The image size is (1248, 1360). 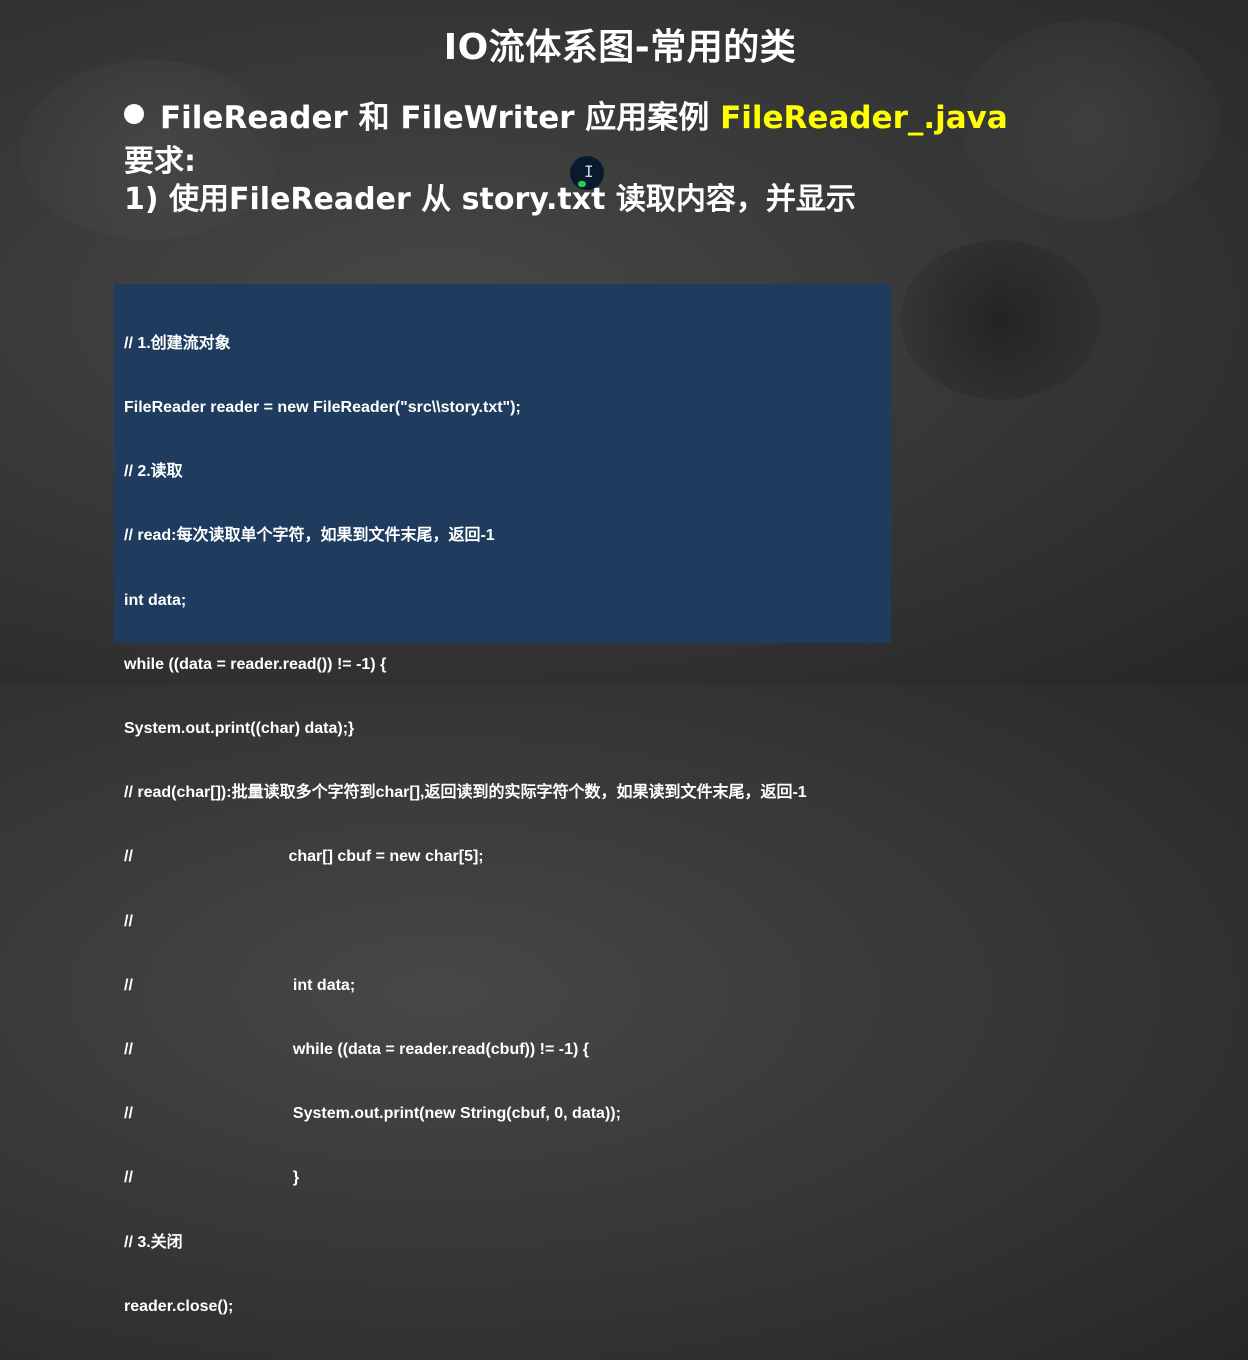 What do you see at coordinates (620, 47) in the screenshot?
I see `slide-title: IO流体系图-常用的类` at bounding box center [620, 47].